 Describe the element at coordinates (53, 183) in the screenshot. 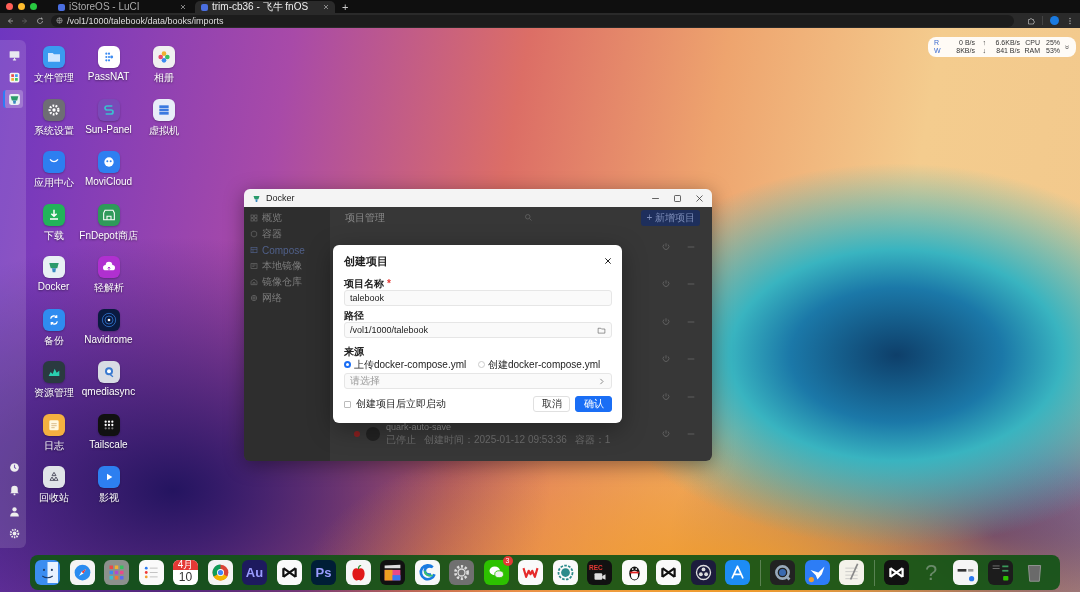

I see `app-label: 应用中心` at that location.